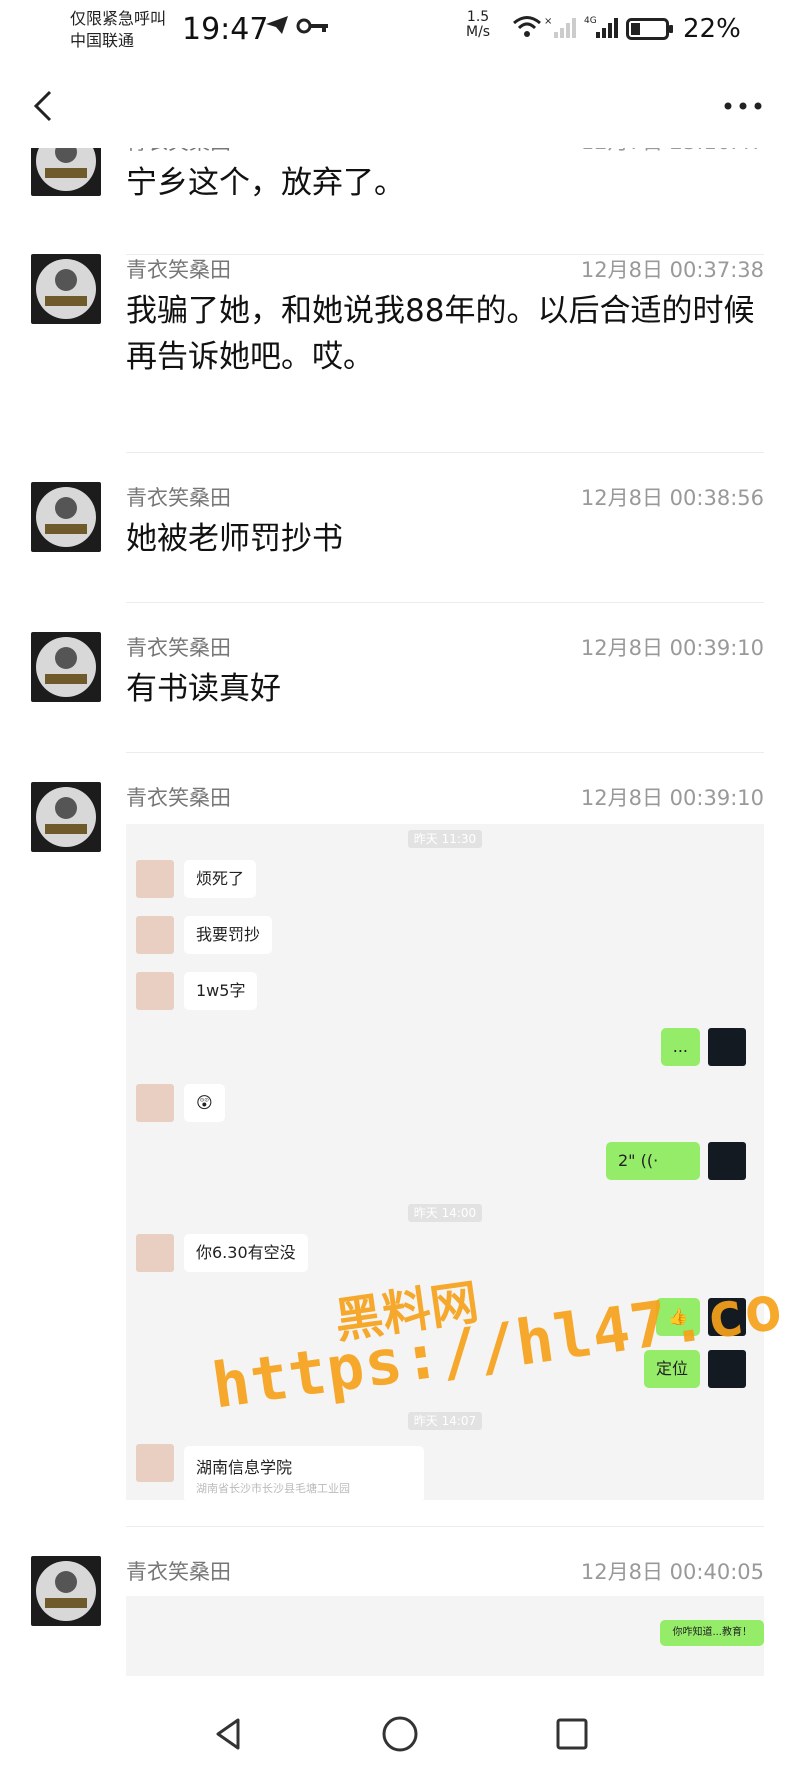 This screenshot has width=800, height=1777. I want to click on triangle-back-icon, so click(228, 1734).